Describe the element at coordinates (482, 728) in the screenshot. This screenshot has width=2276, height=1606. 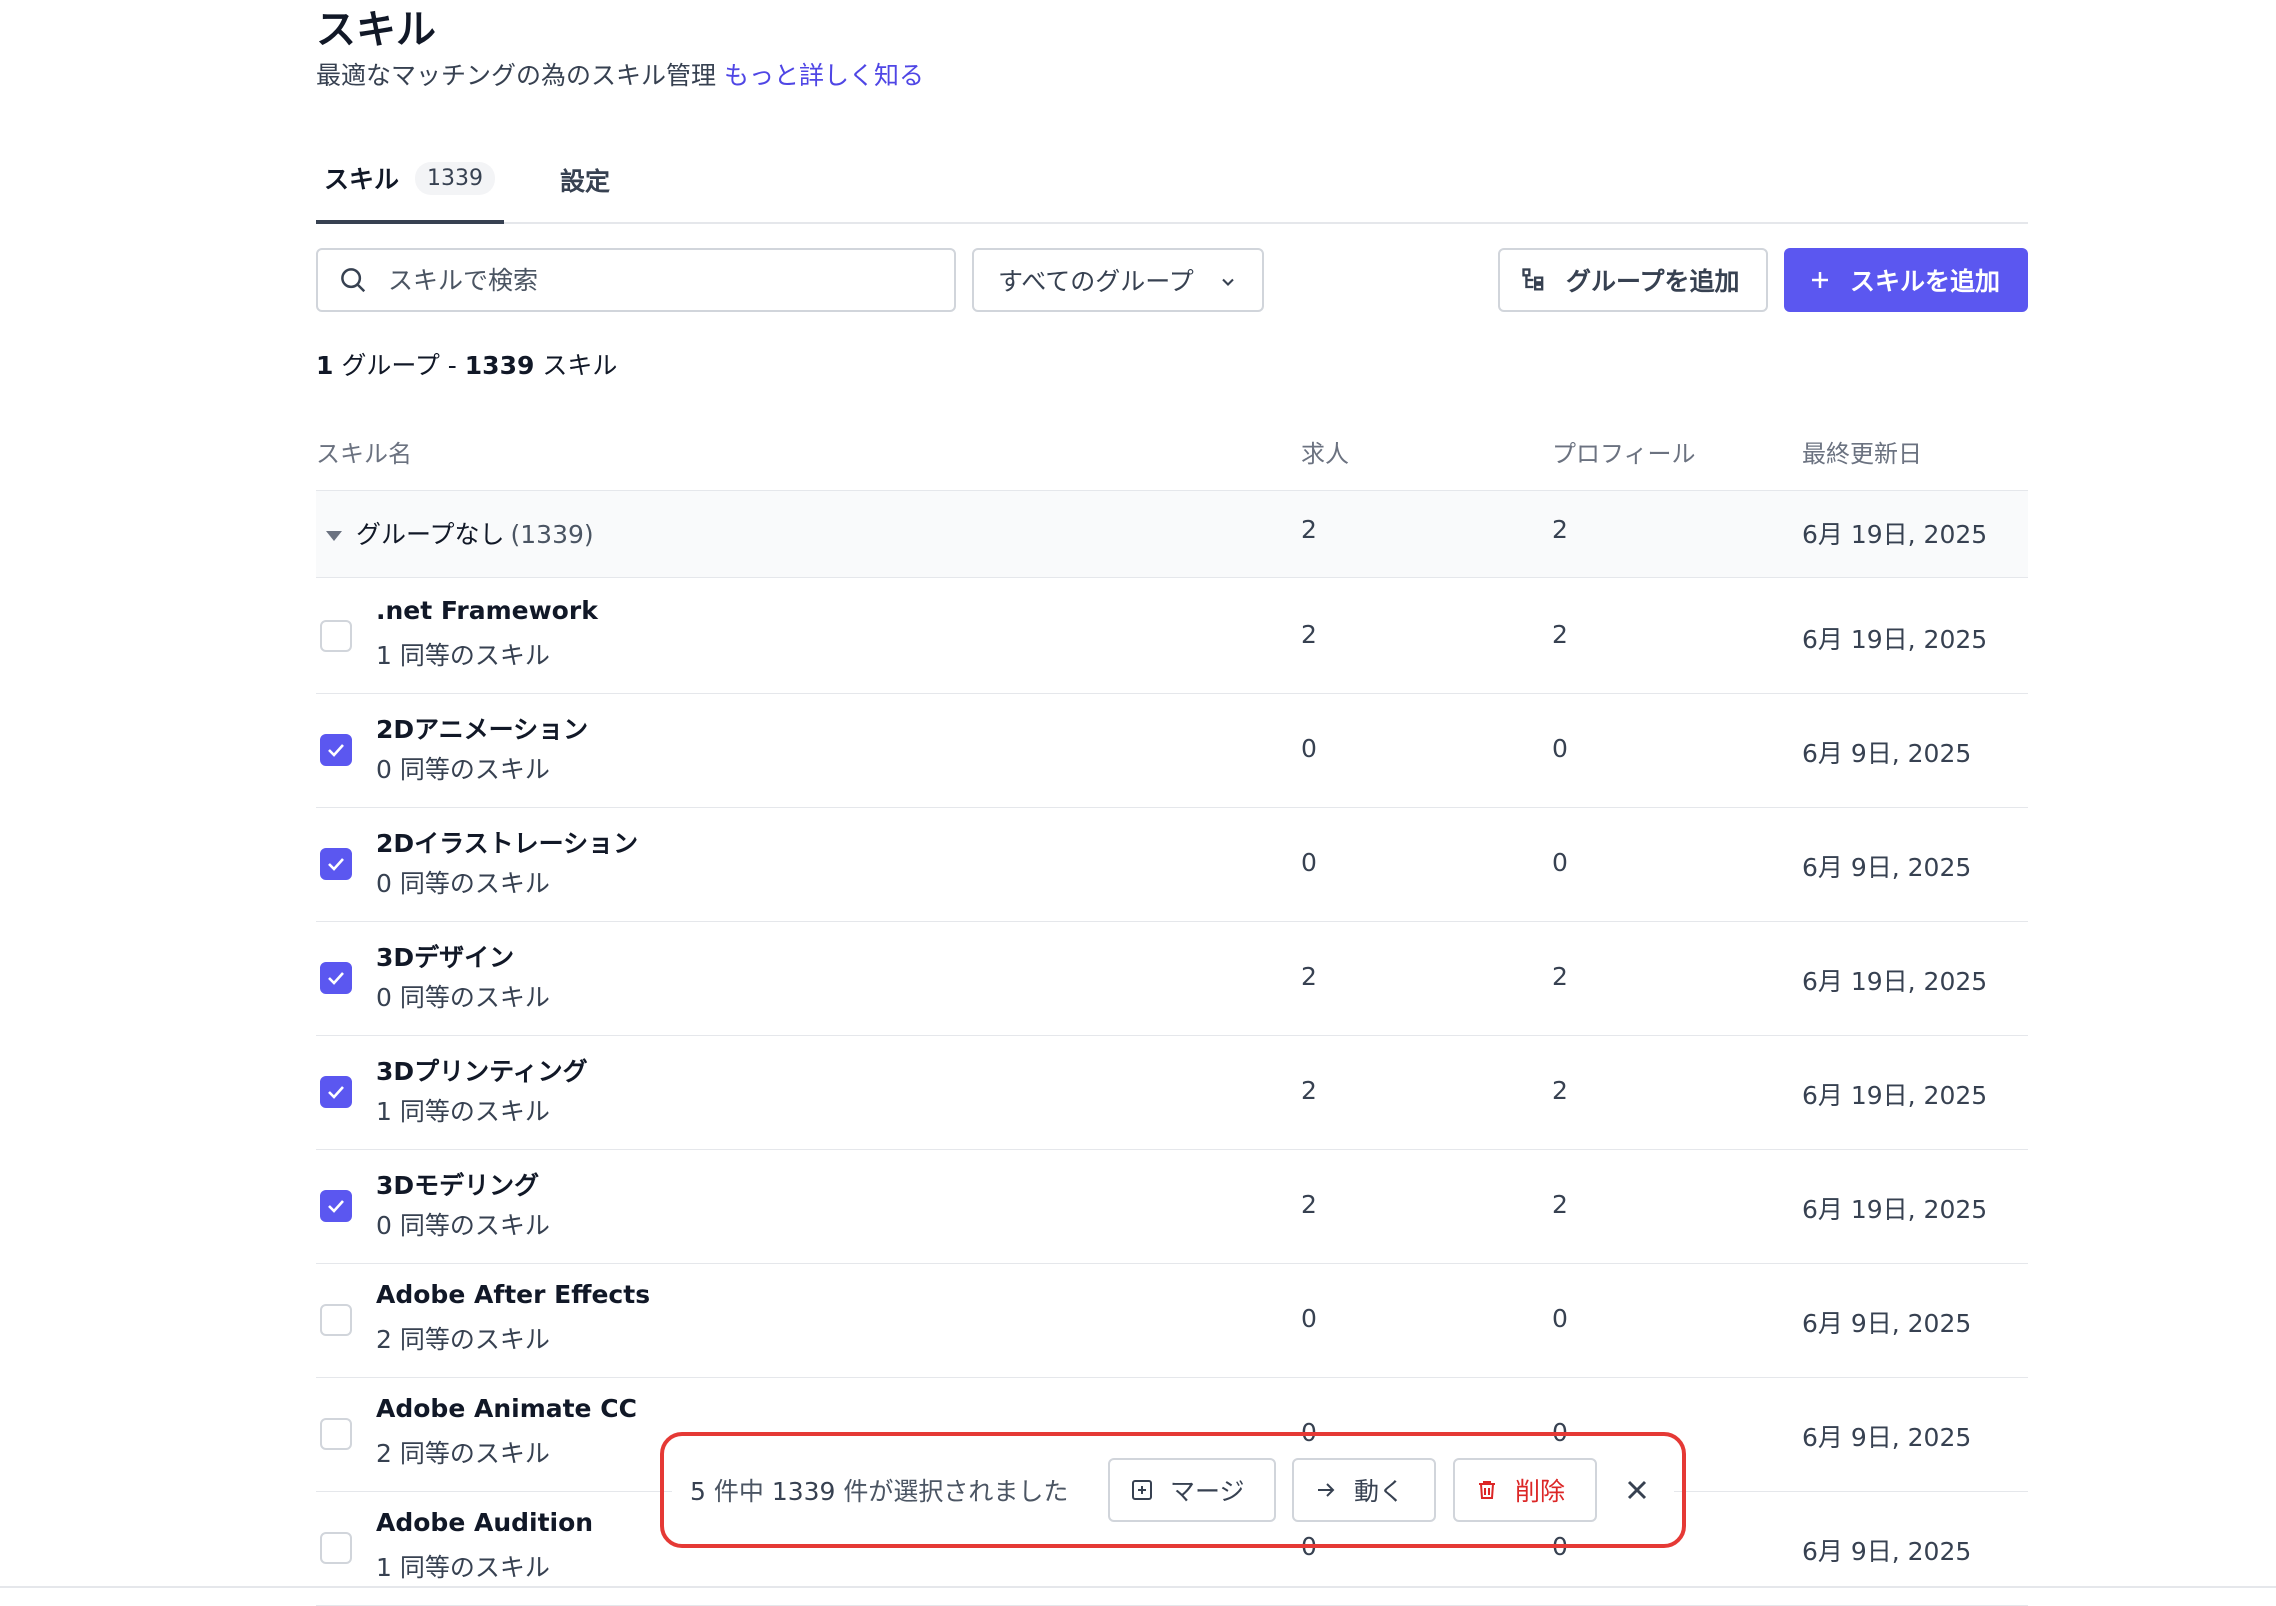
I see `skill-name: 2Dアニメーション` at that location.